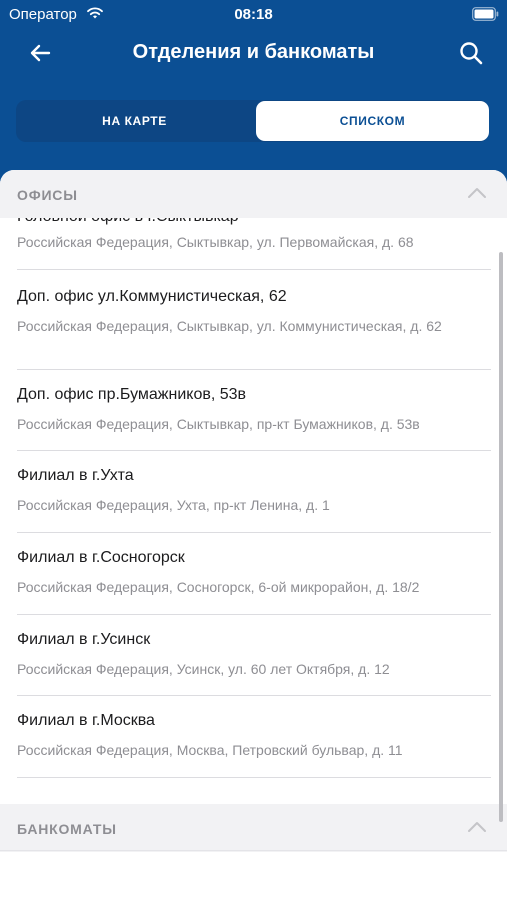  What do you see at coordinates (501, 537) in the screenshot?
I see `list-scrollbar` at bounding box center [501, 537].